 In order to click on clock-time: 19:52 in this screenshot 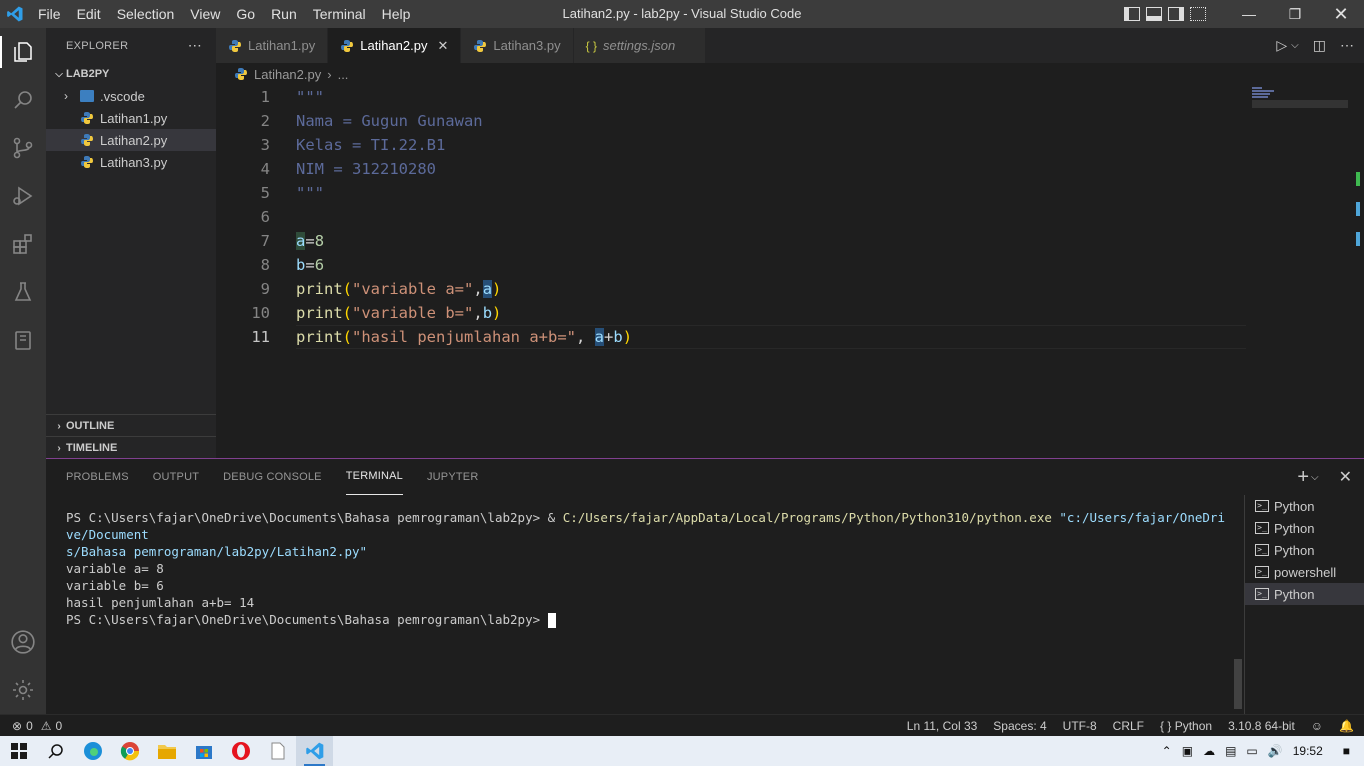, I will do `click(1308, 751)`.